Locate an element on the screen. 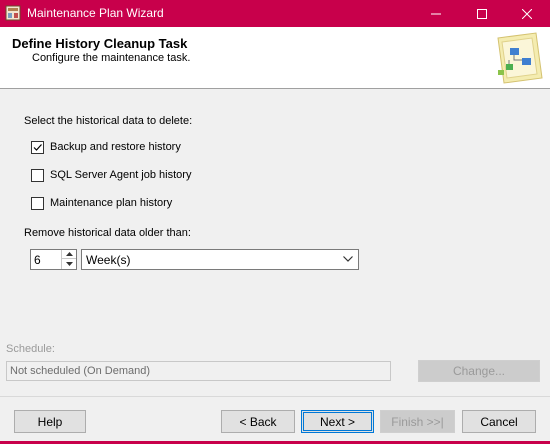  stepper-arrows is located at coordinates (68, 259).